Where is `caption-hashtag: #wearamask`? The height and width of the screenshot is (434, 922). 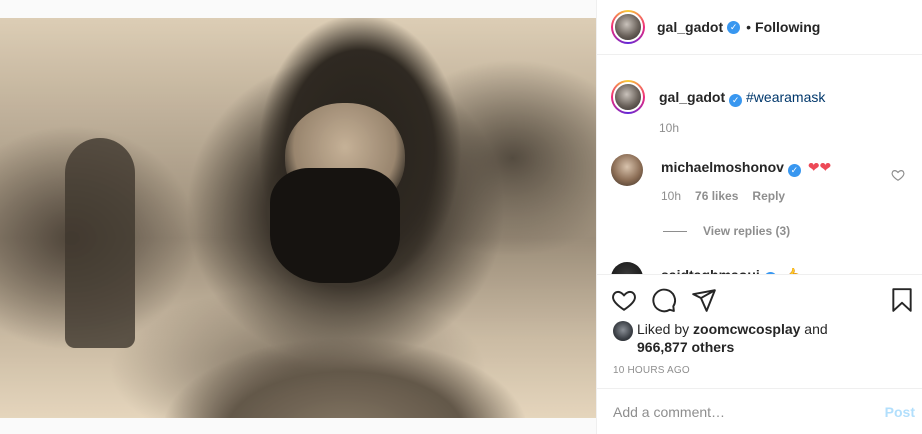
caption-hashtag: #wearamask is located at coordinates (785, 97).